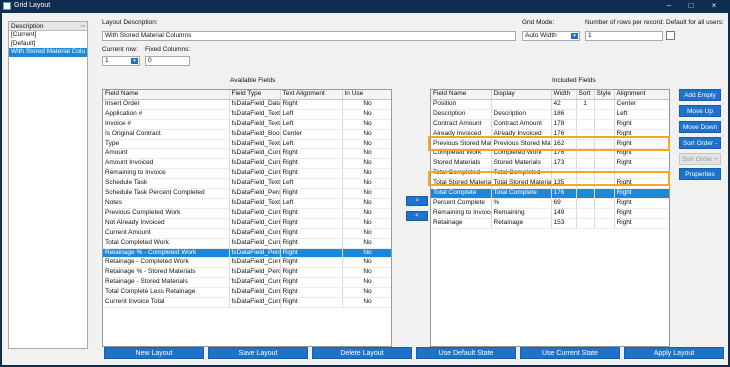 Image resolution: width=730 pixels, height=367 pixels. What do you see at coordinates (48, 26) in the screenshot?
I see `layout-list-header: Description ⊸` at bounding box center [48, 26].